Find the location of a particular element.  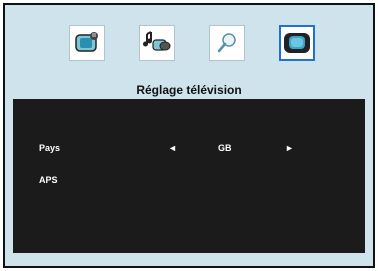

audio-icon is located at coordinates (157, 43).